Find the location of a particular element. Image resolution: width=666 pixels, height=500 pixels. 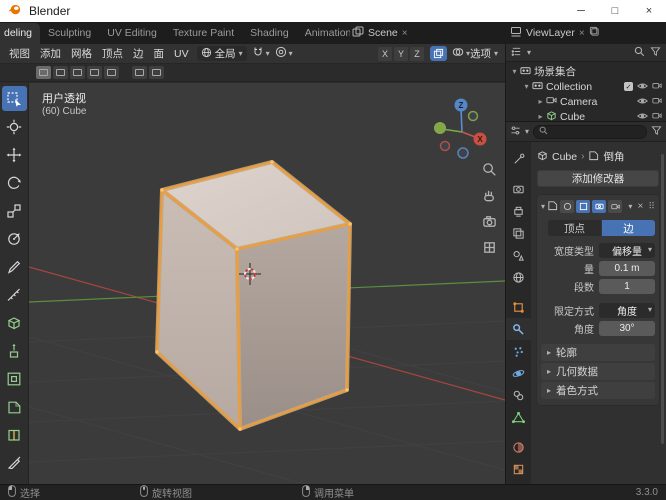

tab-animation: Animation is located at coordinates (323, 33).